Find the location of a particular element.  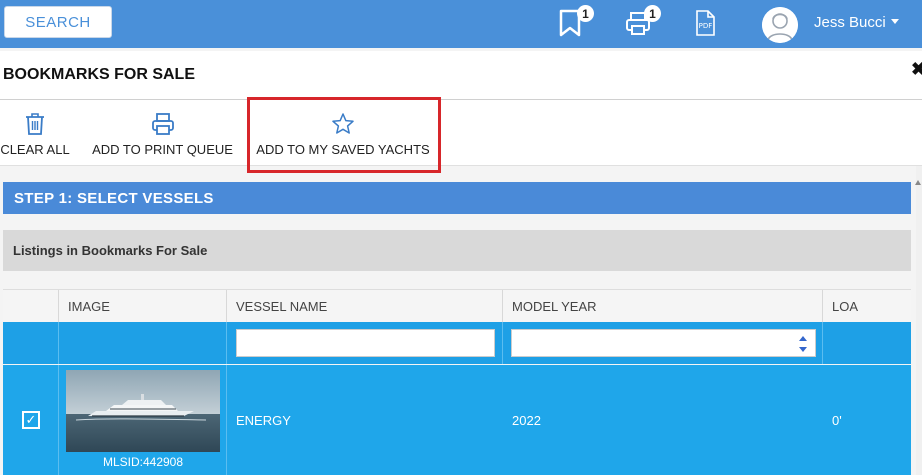

clear-all-button: CLEAR ALL is located at coordinates (35, 132).